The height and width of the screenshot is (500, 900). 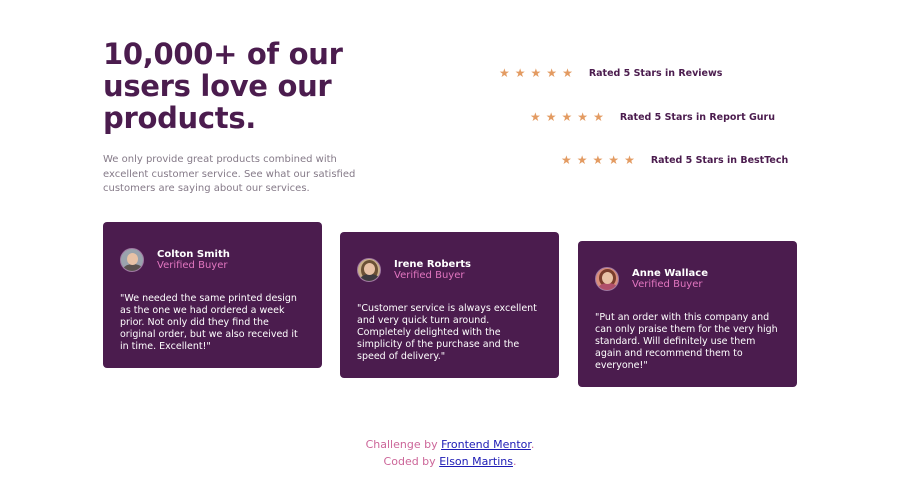 I want to click on attribution-text: Challenge by, so click(x=401, y=444).